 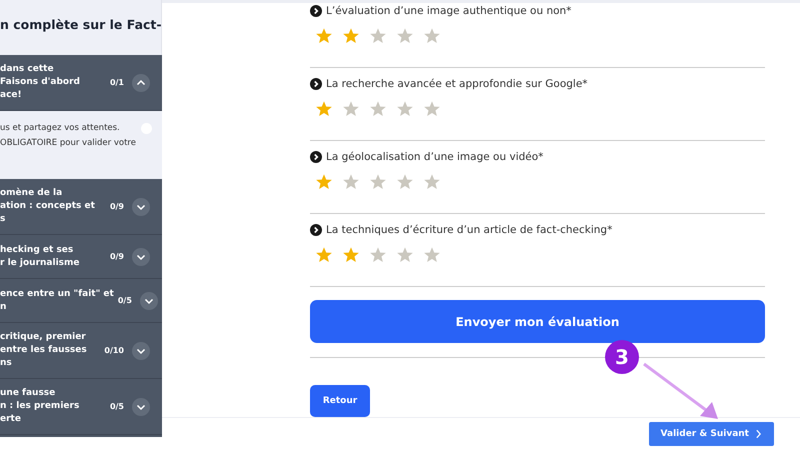 I want to click on step-number-badge: 3, so click(x=622, y=357).